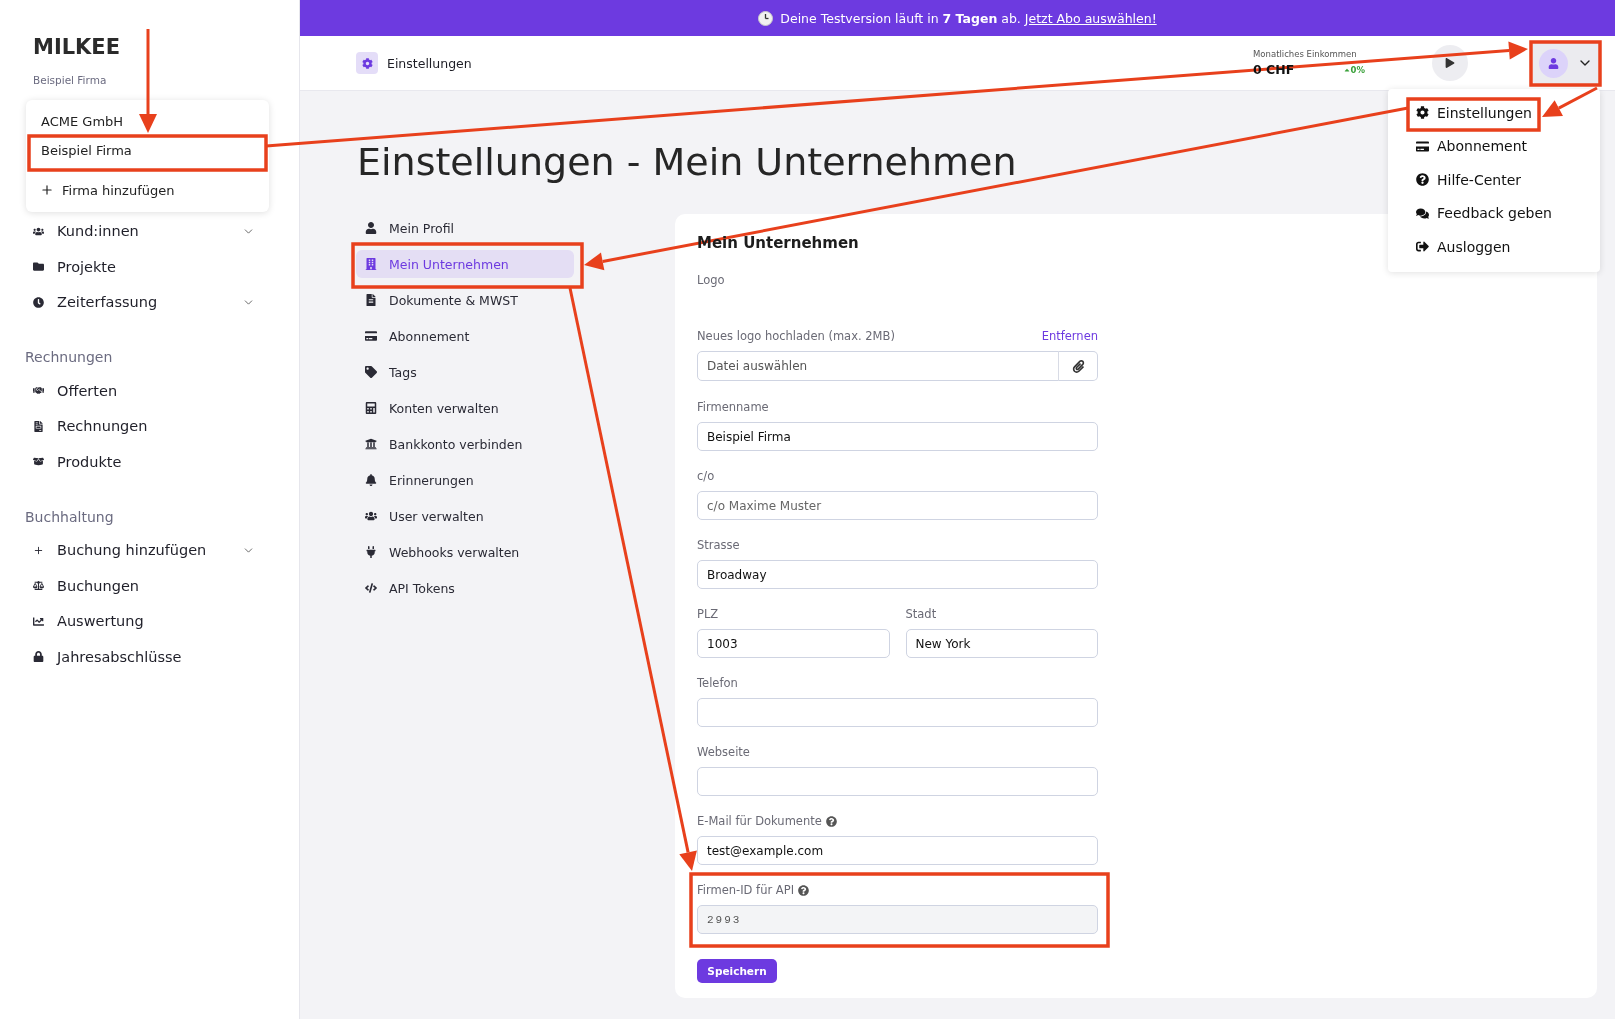  I want to click on settings-nav-item: Mein Unternehmen, so click(465, 264).